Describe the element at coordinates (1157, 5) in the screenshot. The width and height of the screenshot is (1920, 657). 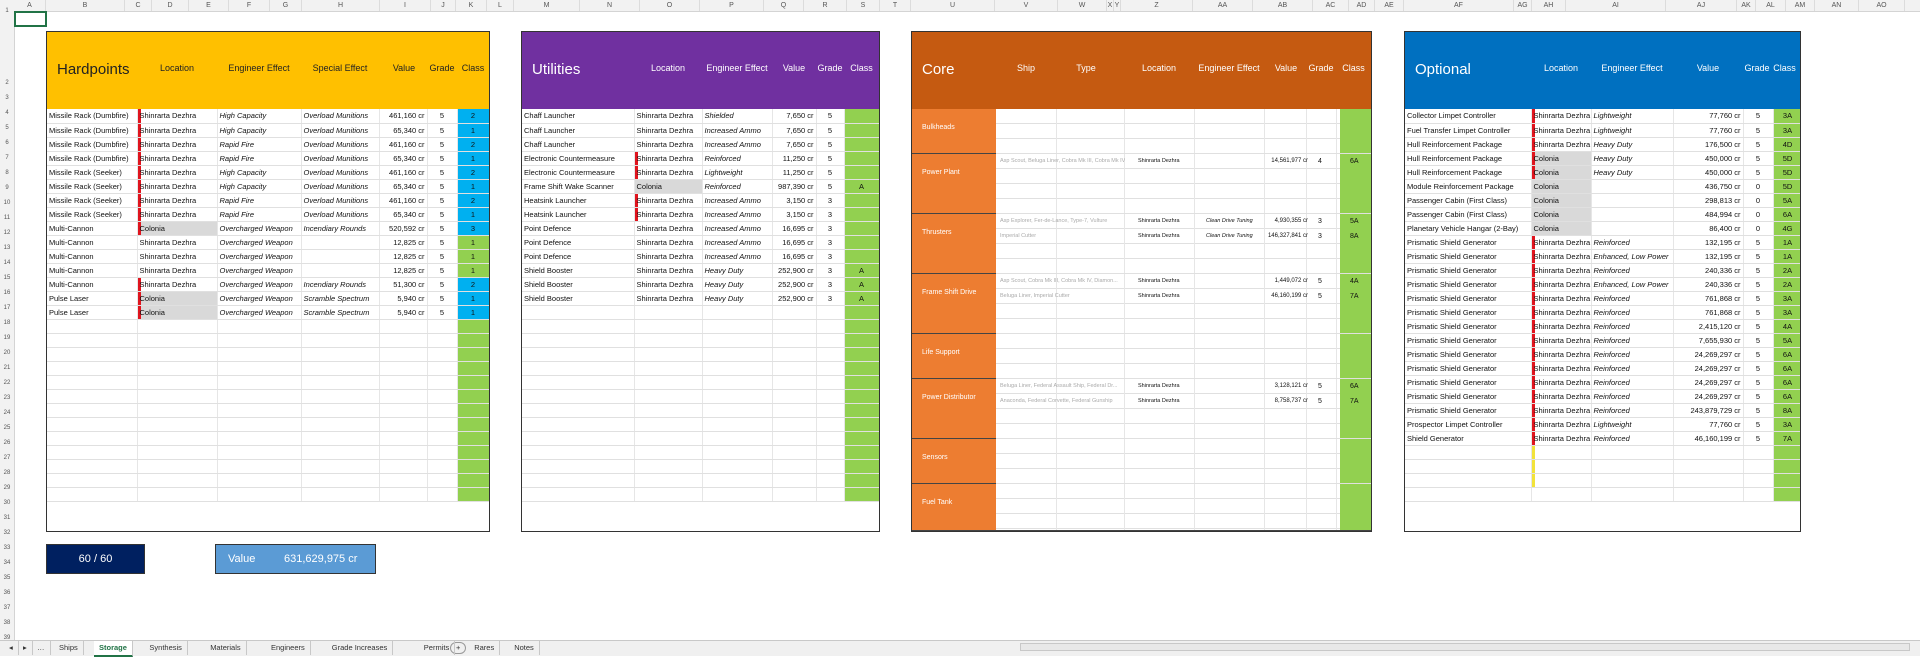
I see `column-header: Z` at that location.